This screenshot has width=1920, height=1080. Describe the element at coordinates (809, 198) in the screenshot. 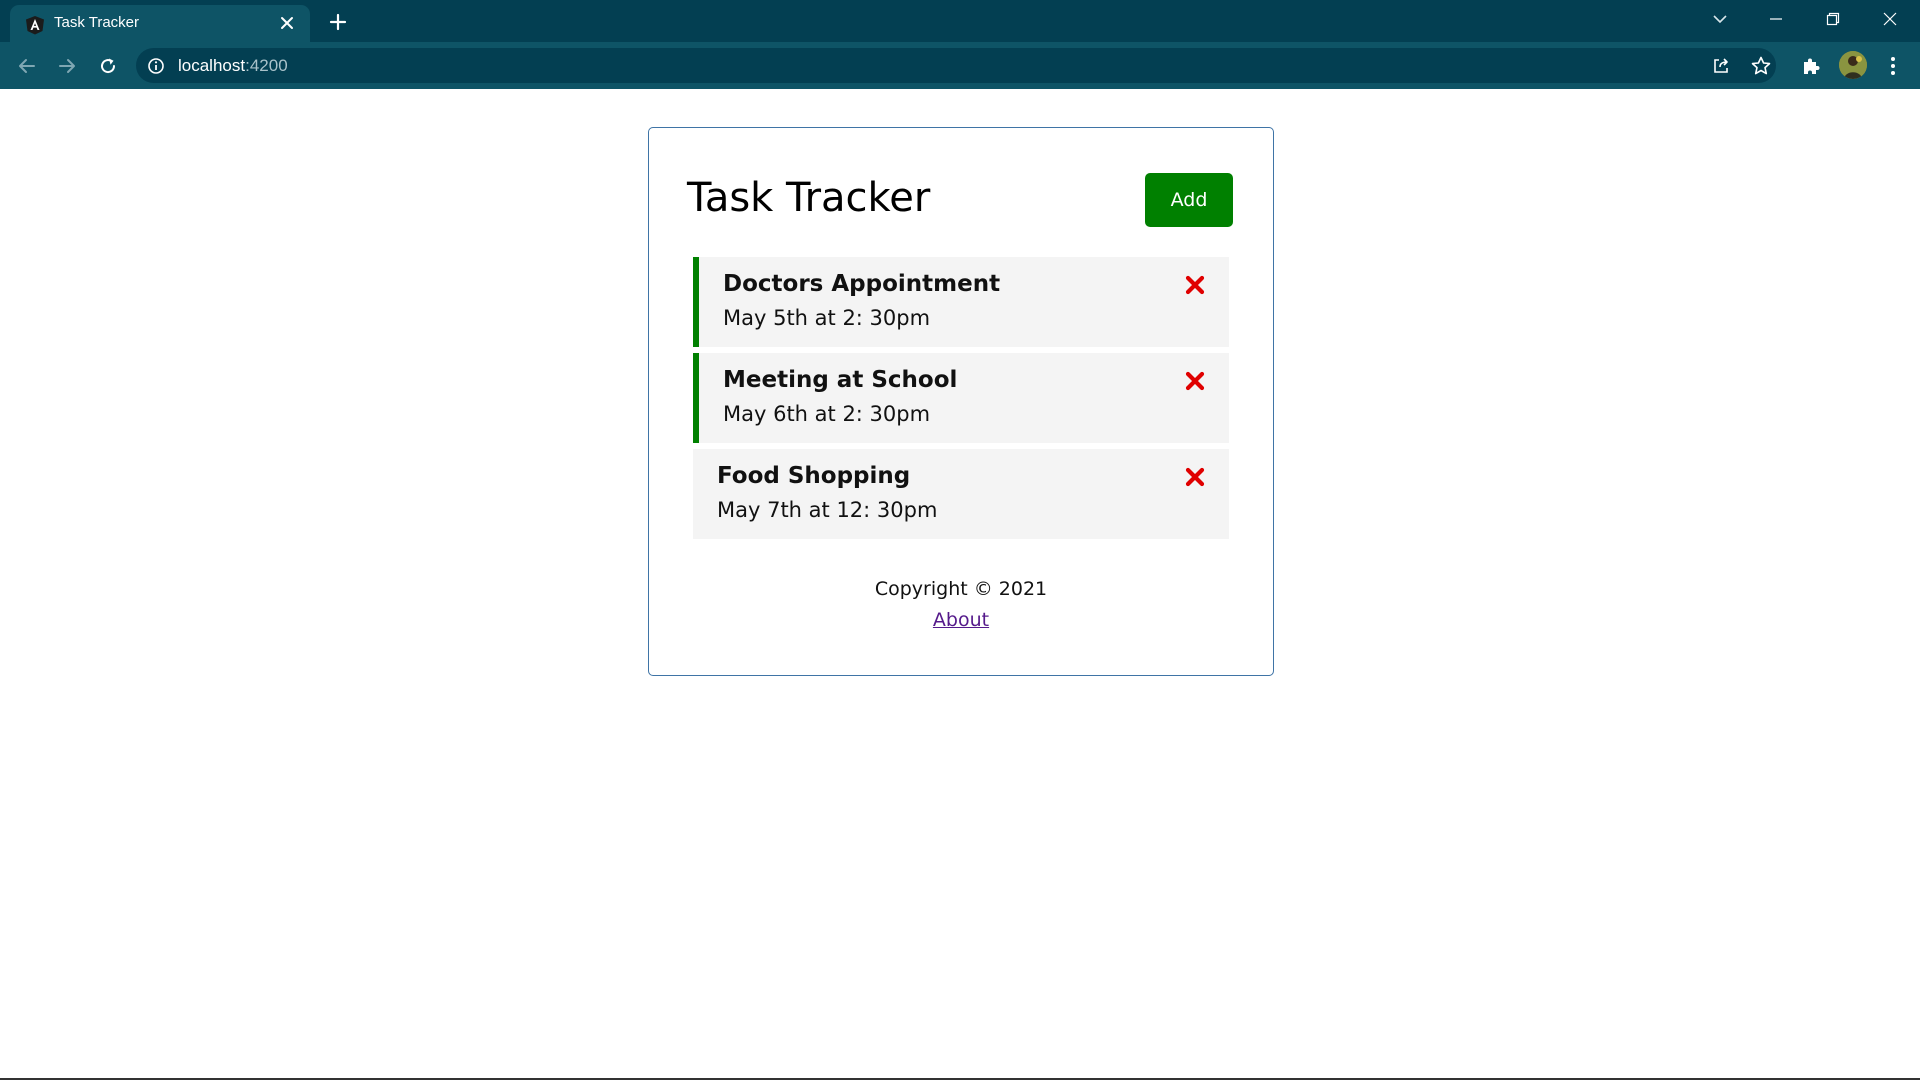

I see `page-title: Task Tracker` at that location.